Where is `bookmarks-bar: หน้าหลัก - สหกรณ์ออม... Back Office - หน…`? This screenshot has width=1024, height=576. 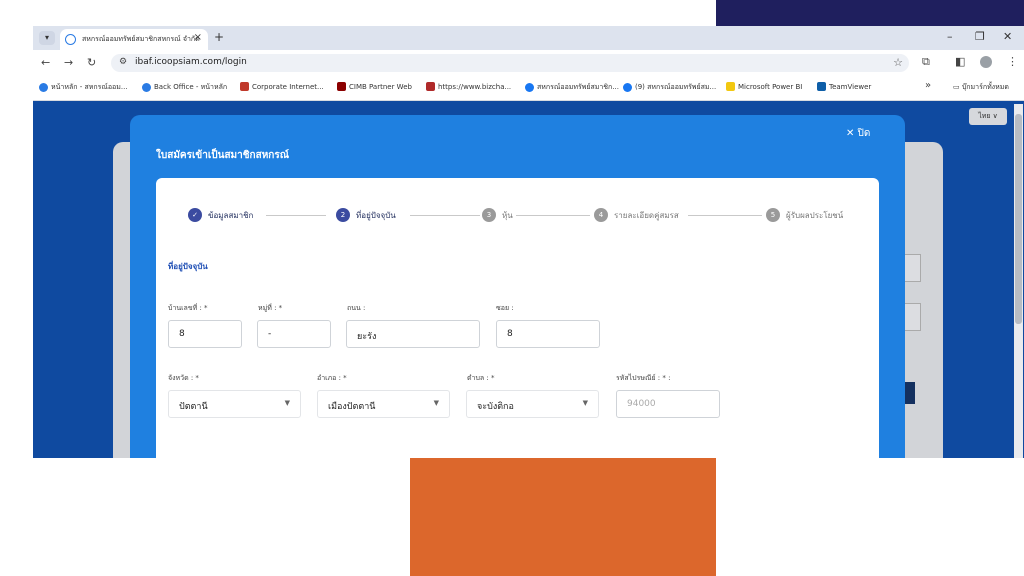 bookmarks-bar: หน้าหลัก - สหกรณ์ออม... Back Office - หน… is located at coordinates (528, 88).